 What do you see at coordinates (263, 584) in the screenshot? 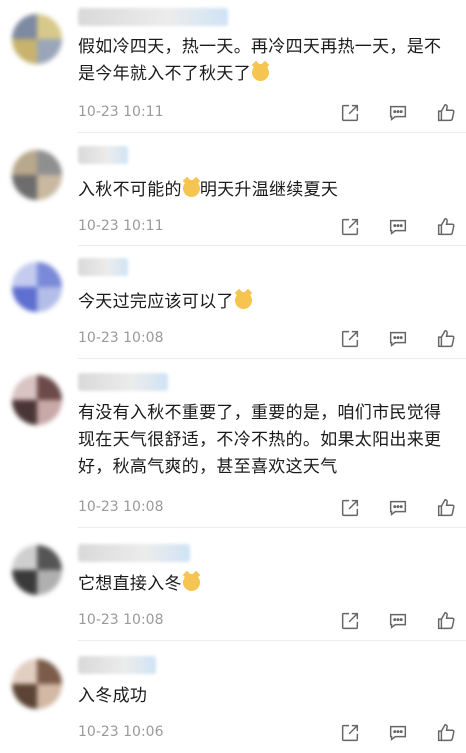
I see `comment-text: 它想直接入冬` at bounding box center [263, 584].